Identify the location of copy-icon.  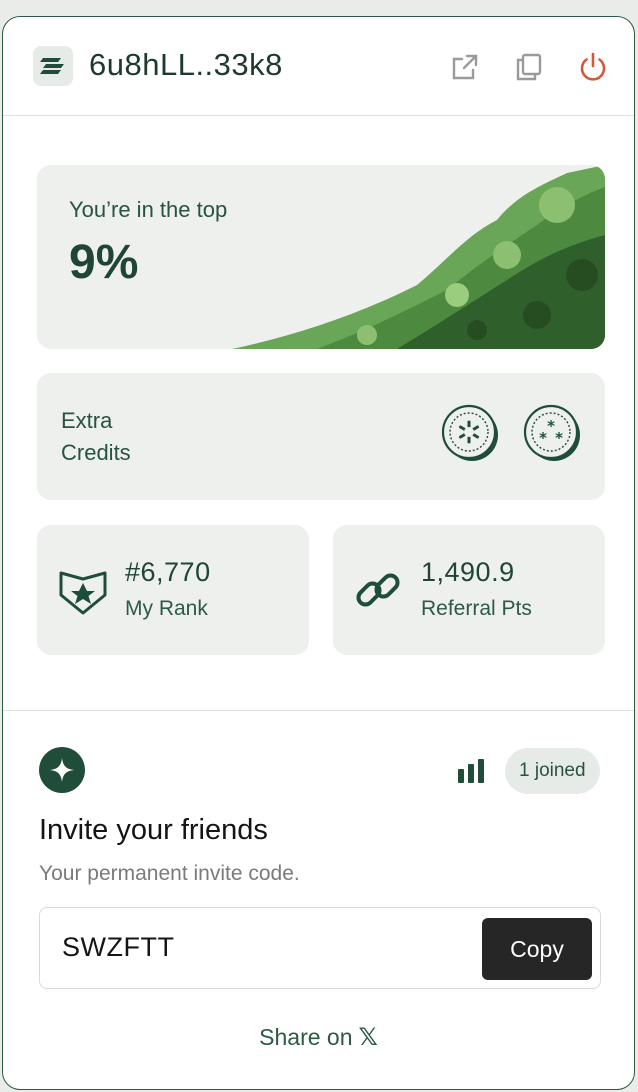
(529, 67).